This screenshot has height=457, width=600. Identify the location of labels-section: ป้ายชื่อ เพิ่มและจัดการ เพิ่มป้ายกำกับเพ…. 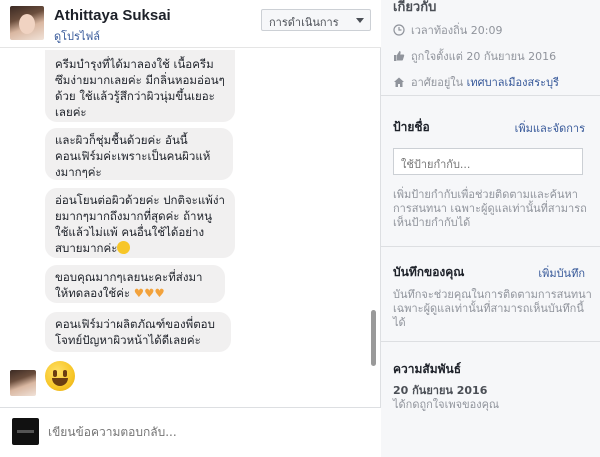
(490, 171).